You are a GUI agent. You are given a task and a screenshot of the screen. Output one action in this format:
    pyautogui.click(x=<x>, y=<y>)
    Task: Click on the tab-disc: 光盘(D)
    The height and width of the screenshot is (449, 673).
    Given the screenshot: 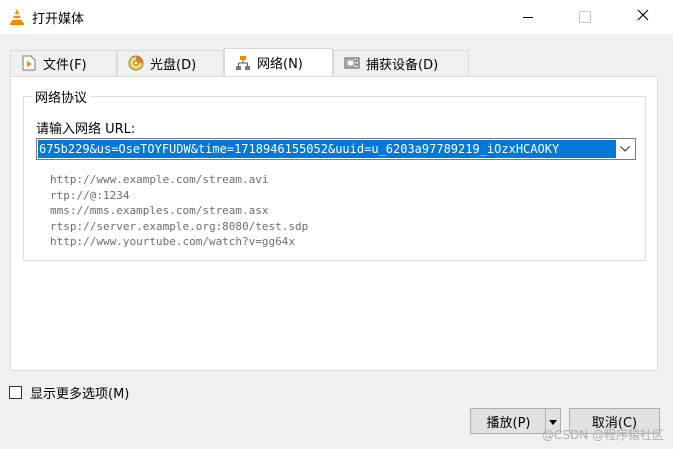 What is the action you would take?
    pyautogui.click(x=170, y=62)
    